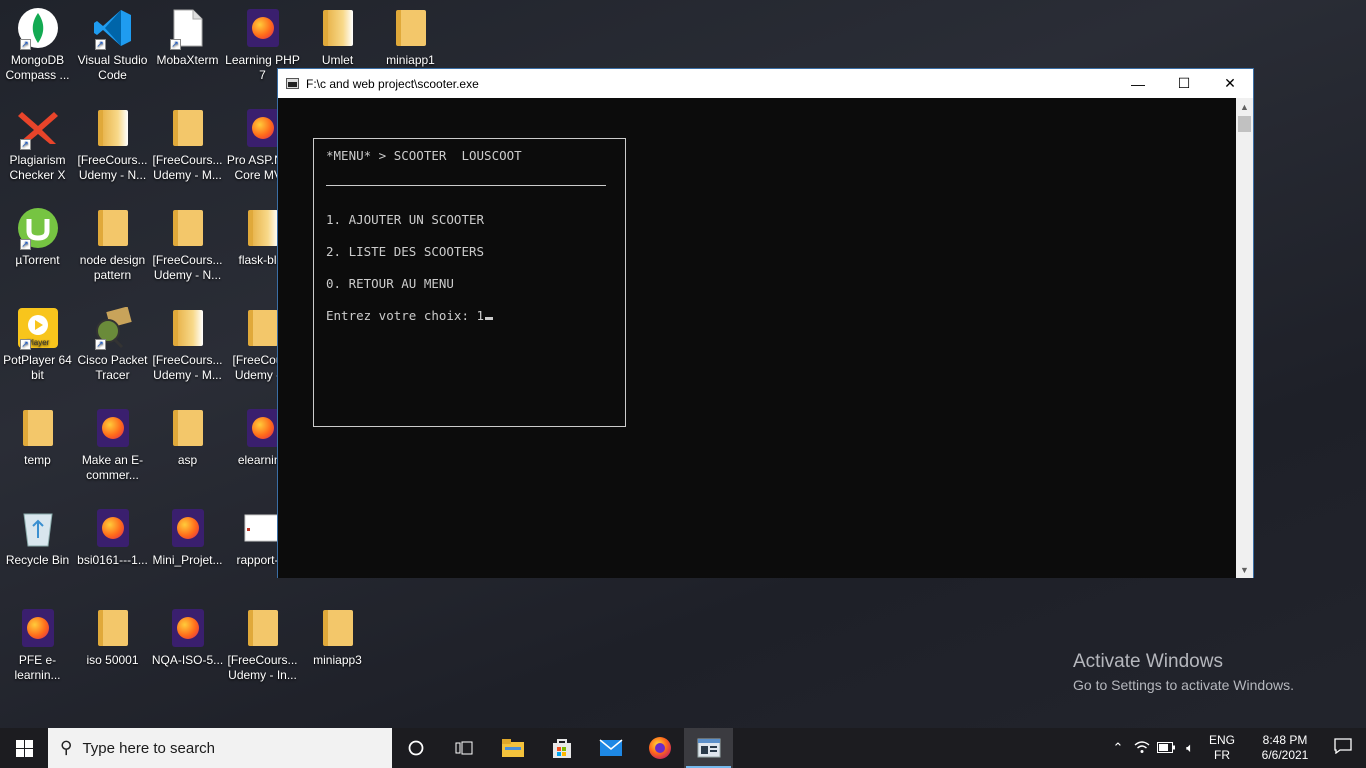 This screenshot has width=1366, height=768. Describe the element at coordinates (112, 244) in the screenshot. I see `desktop-icon: node design pattern` at that location.